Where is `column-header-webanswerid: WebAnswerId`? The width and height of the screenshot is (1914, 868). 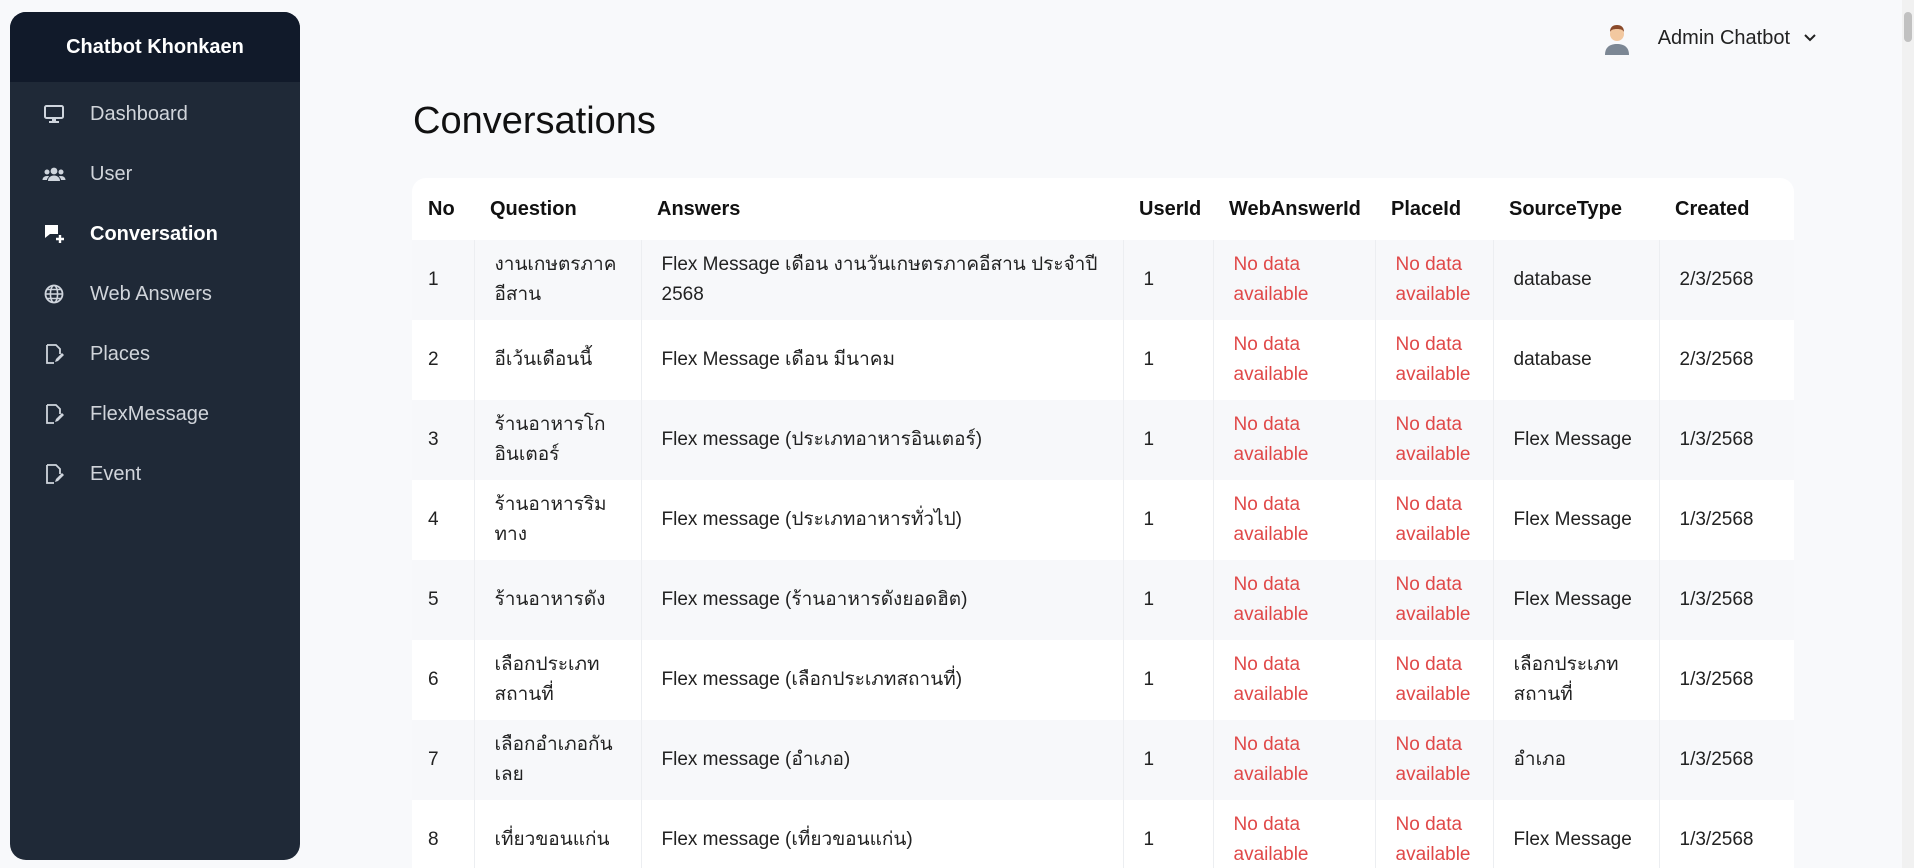
column-header-webanswerid: WebAnswerId is located at coordinates (1294, 209).